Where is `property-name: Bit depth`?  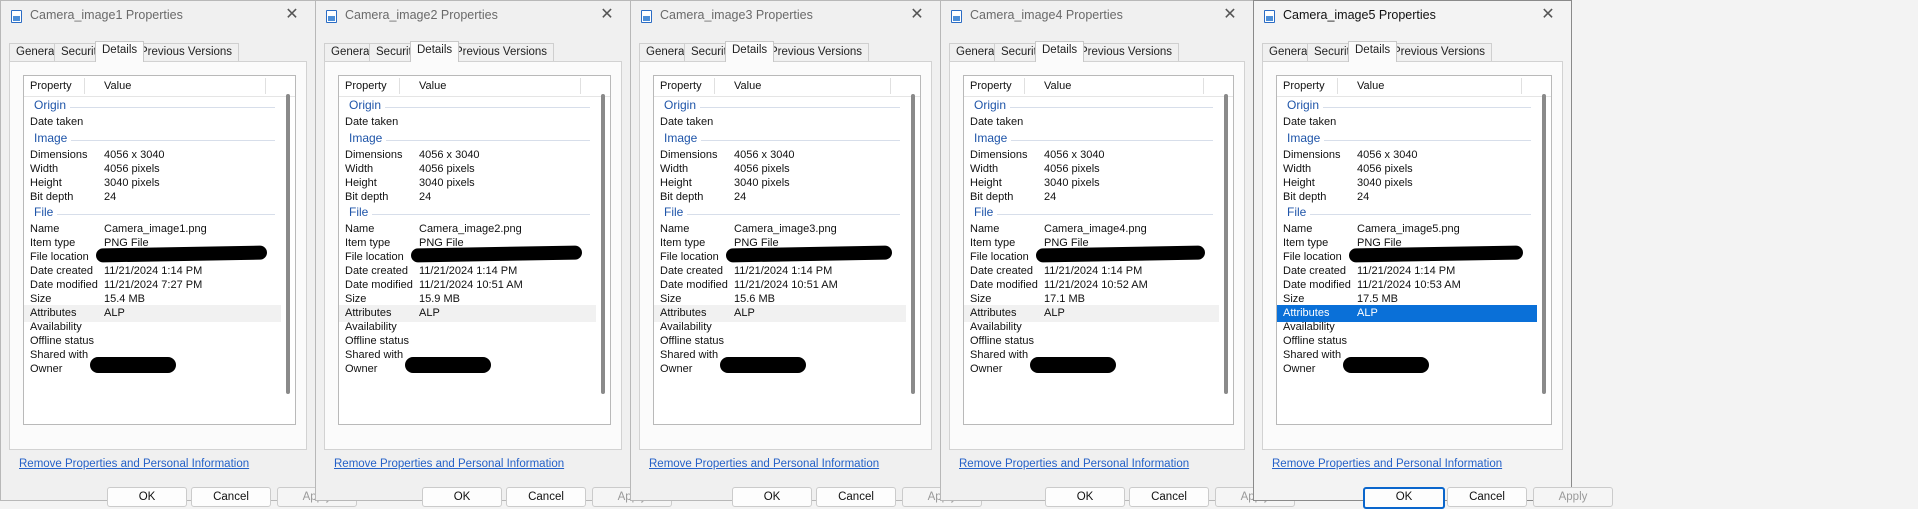
property-name: Bit depth is located at coordinates (682, 197).